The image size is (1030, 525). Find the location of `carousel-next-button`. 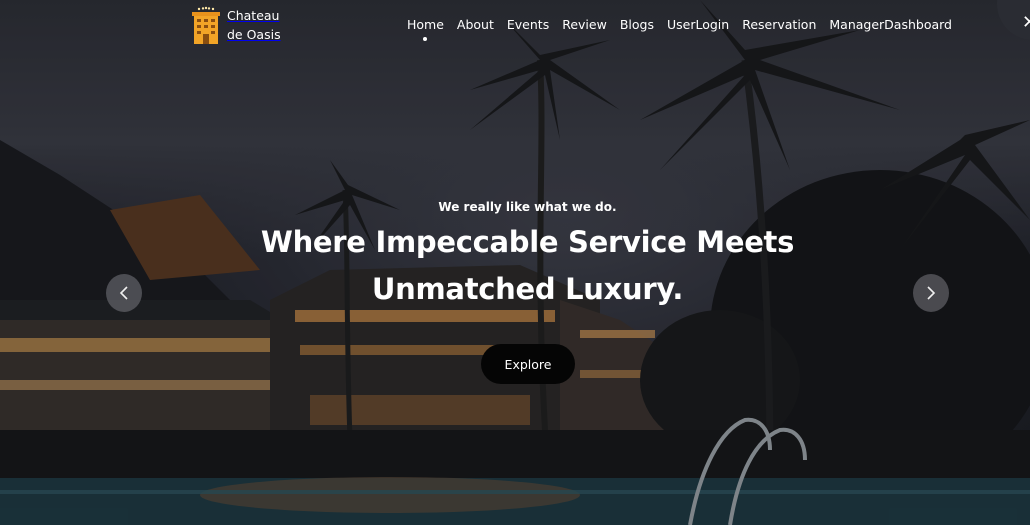

carousel-next-button is located at coordinates (931, 293).